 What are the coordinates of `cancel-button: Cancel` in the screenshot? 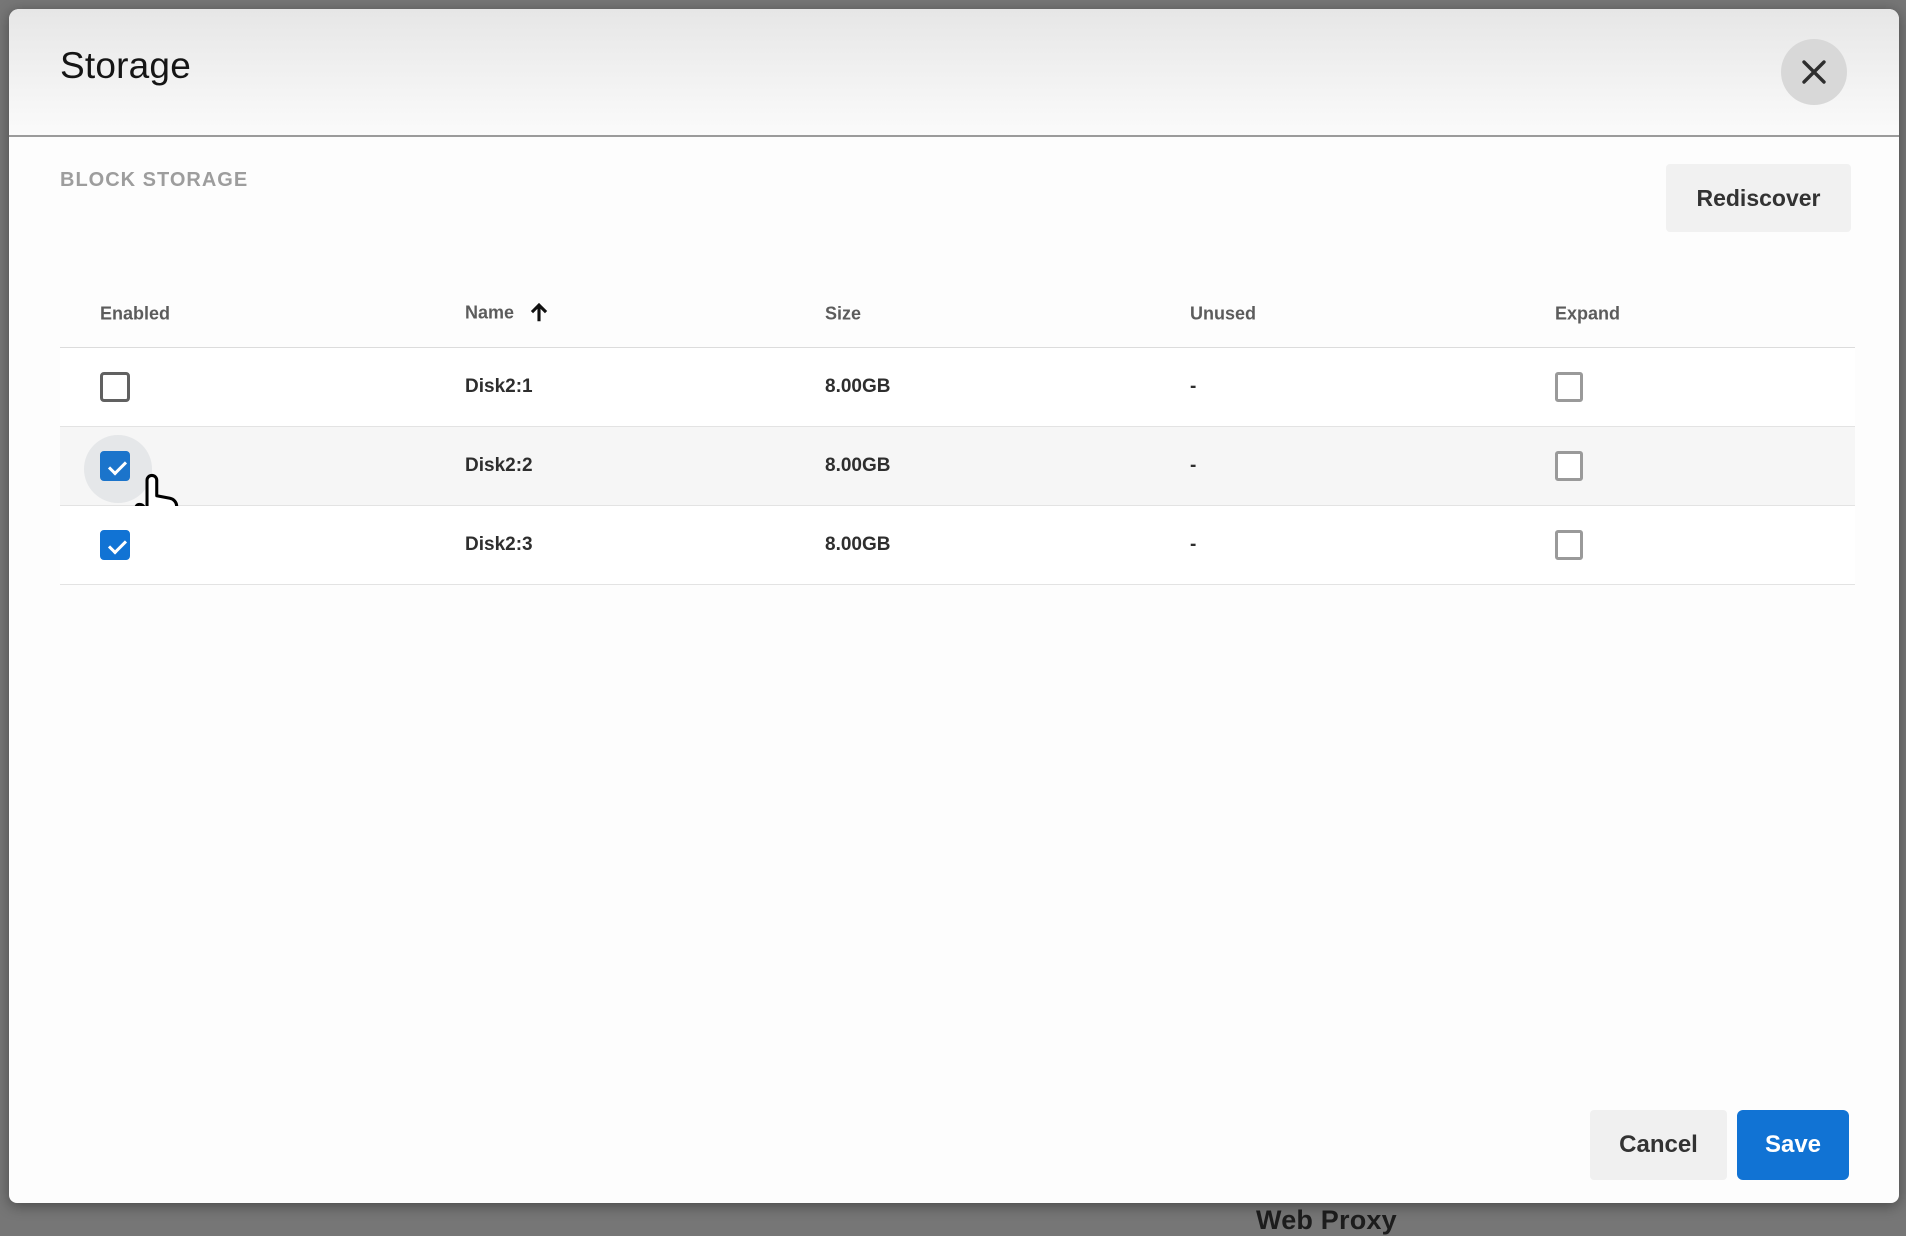 It's located at (1658, 1145).